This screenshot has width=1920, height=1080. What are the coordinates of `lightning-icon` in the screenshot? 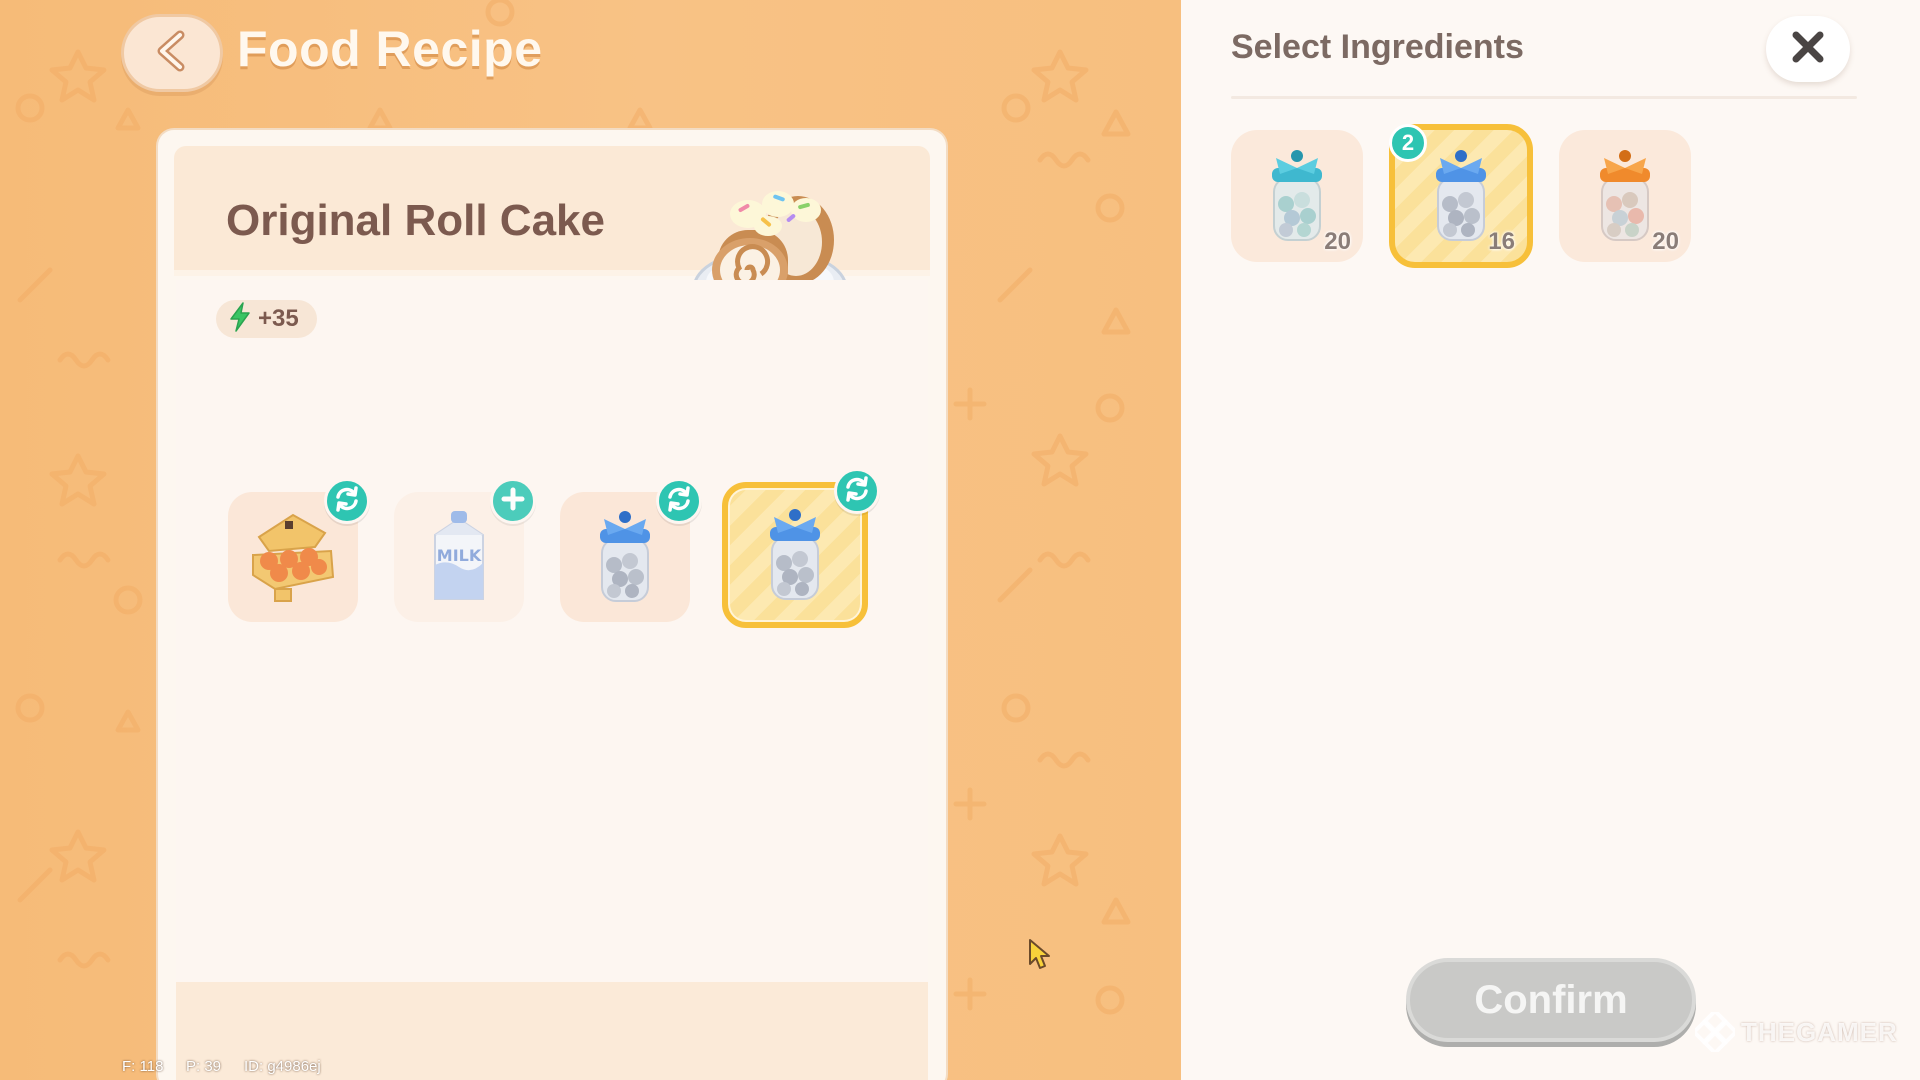 It's located at (240, 319).